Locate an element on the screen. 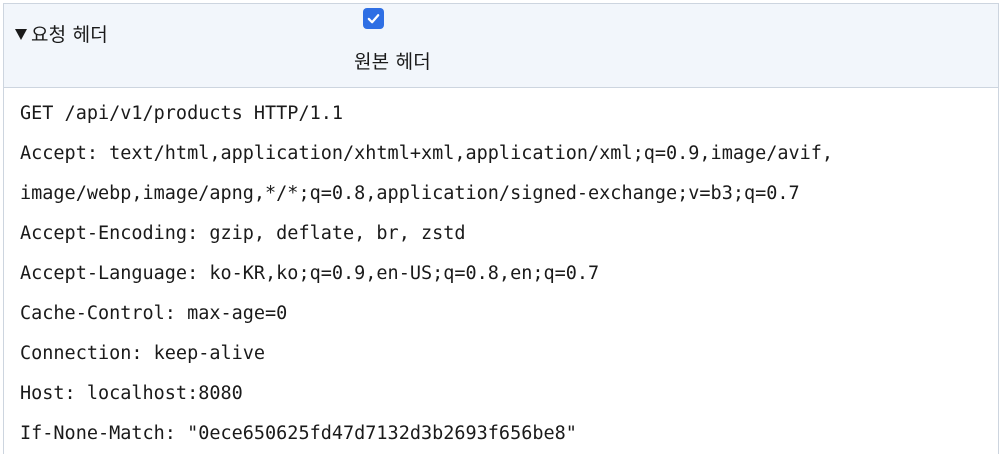  expand-triangle-icon is located at coordinates (21, 34).